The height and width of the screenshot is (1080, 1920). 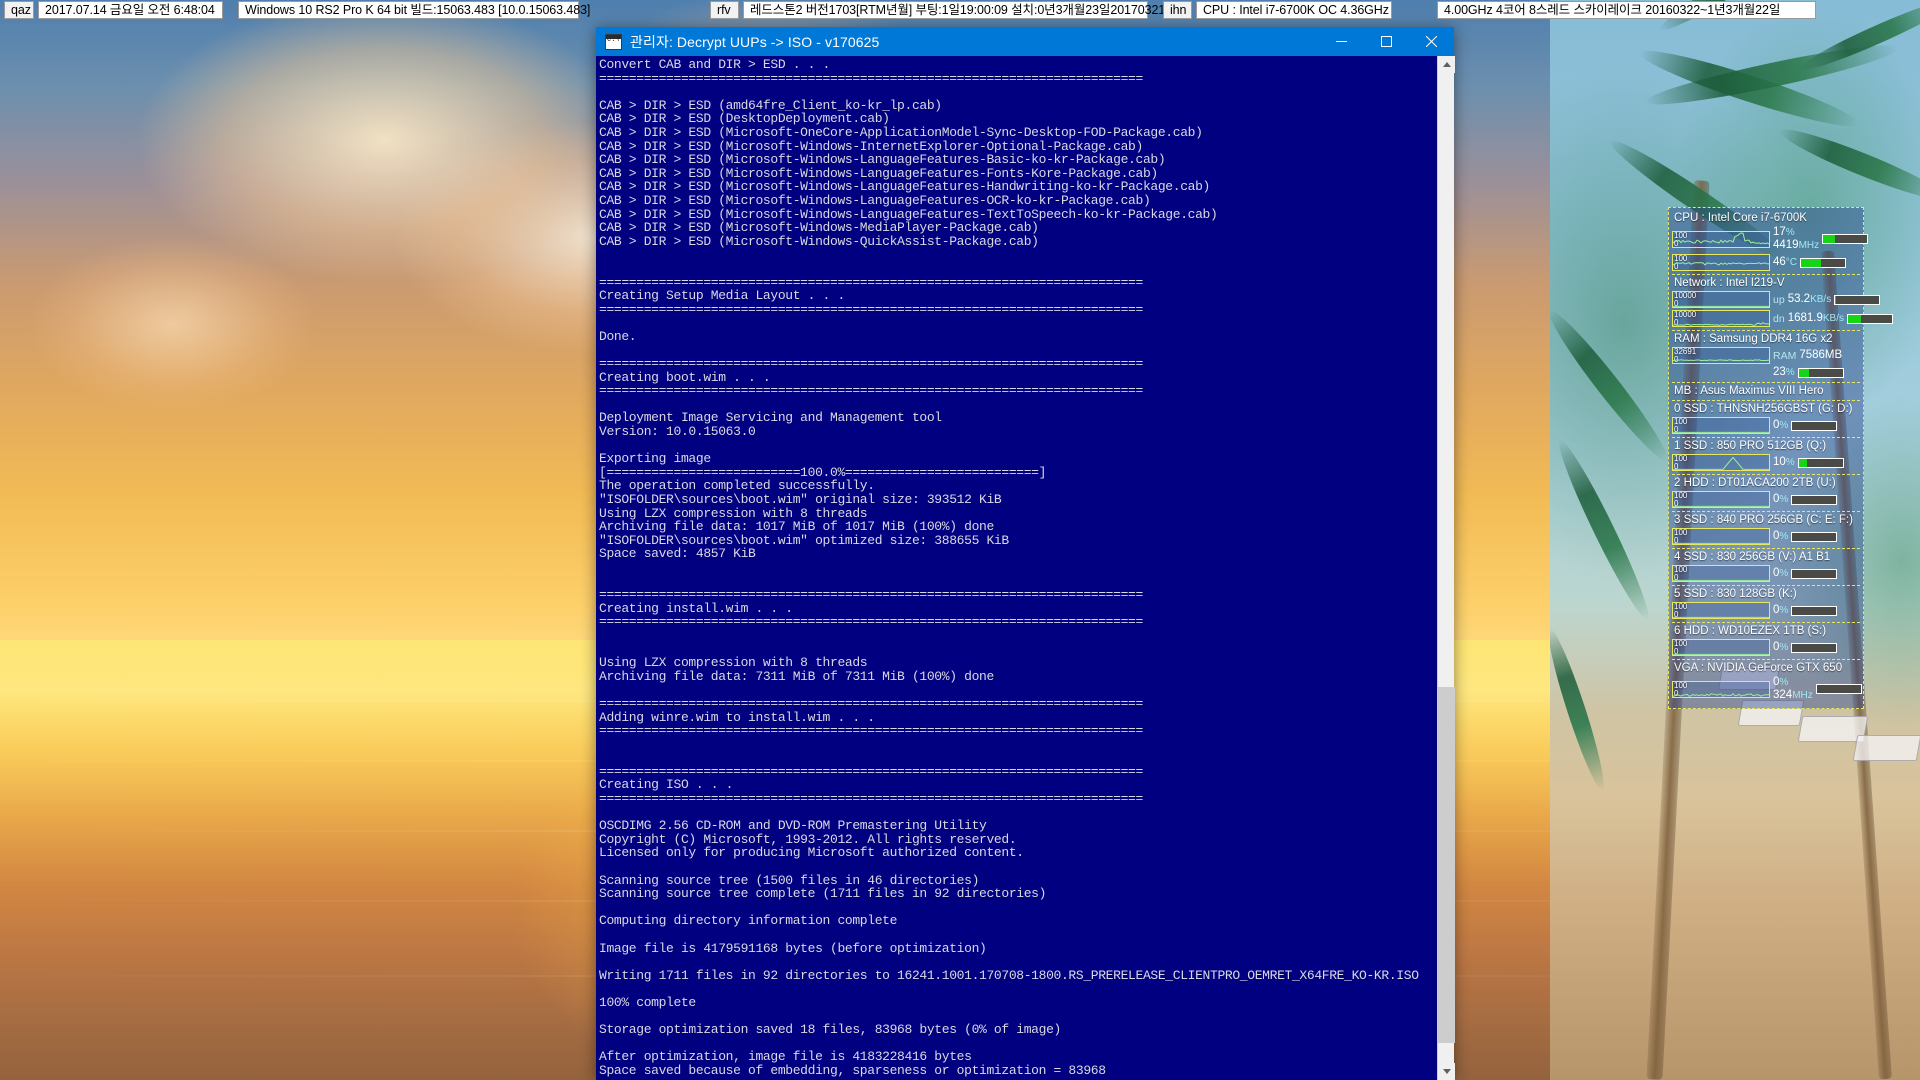 What do you see at coordinates (1817, 689) in the screenshot?
I see `gadget-metric-value: 0% 324MHz` at bounding box center [1817, 689].